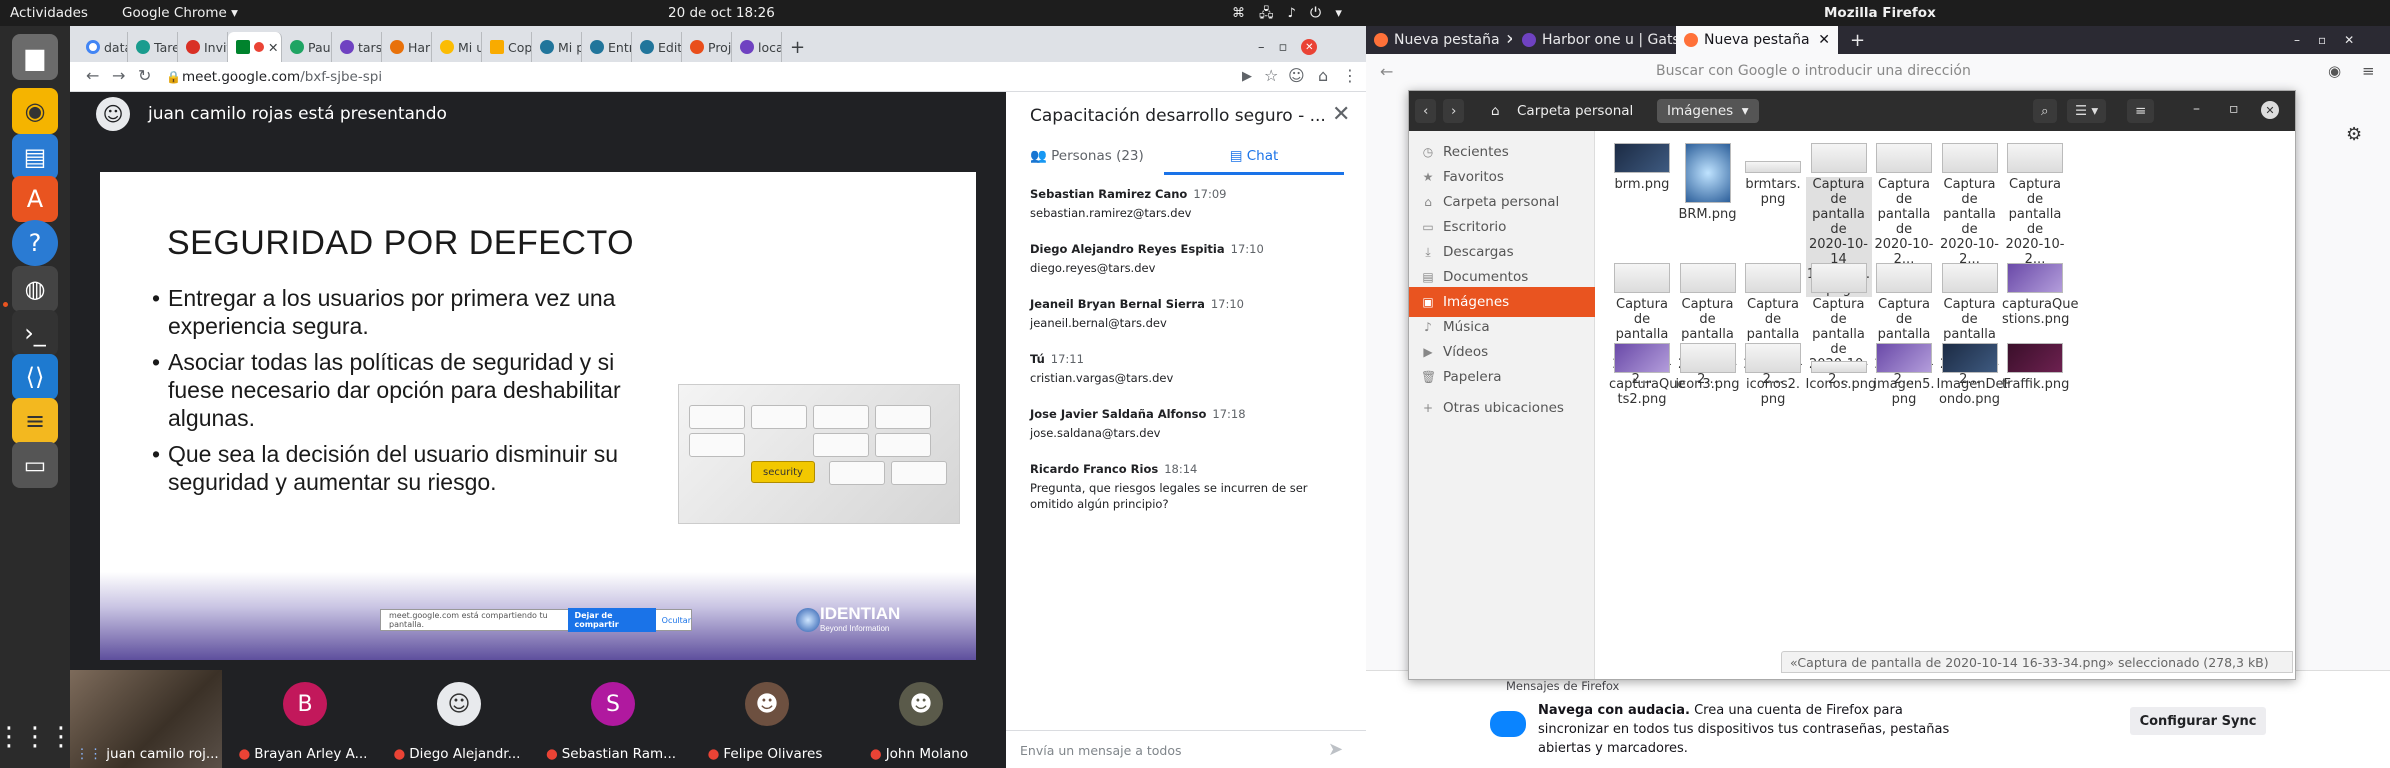  Describe the element at coordinates (1386, 71) in the screenshot. I see `ff-back-icon: ←` at that location.